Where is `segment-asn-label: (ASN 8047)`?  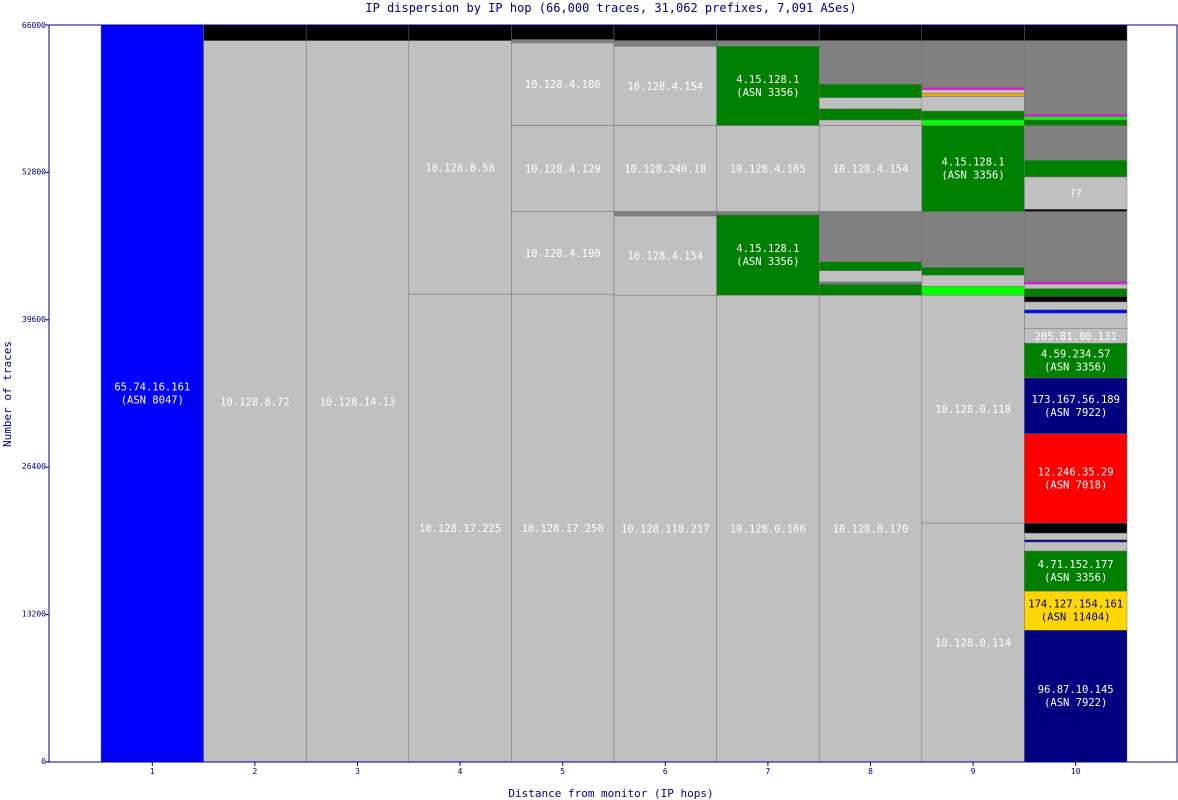
segment-asn-label: (ASN 8047) is located at coordinates (152, 401).